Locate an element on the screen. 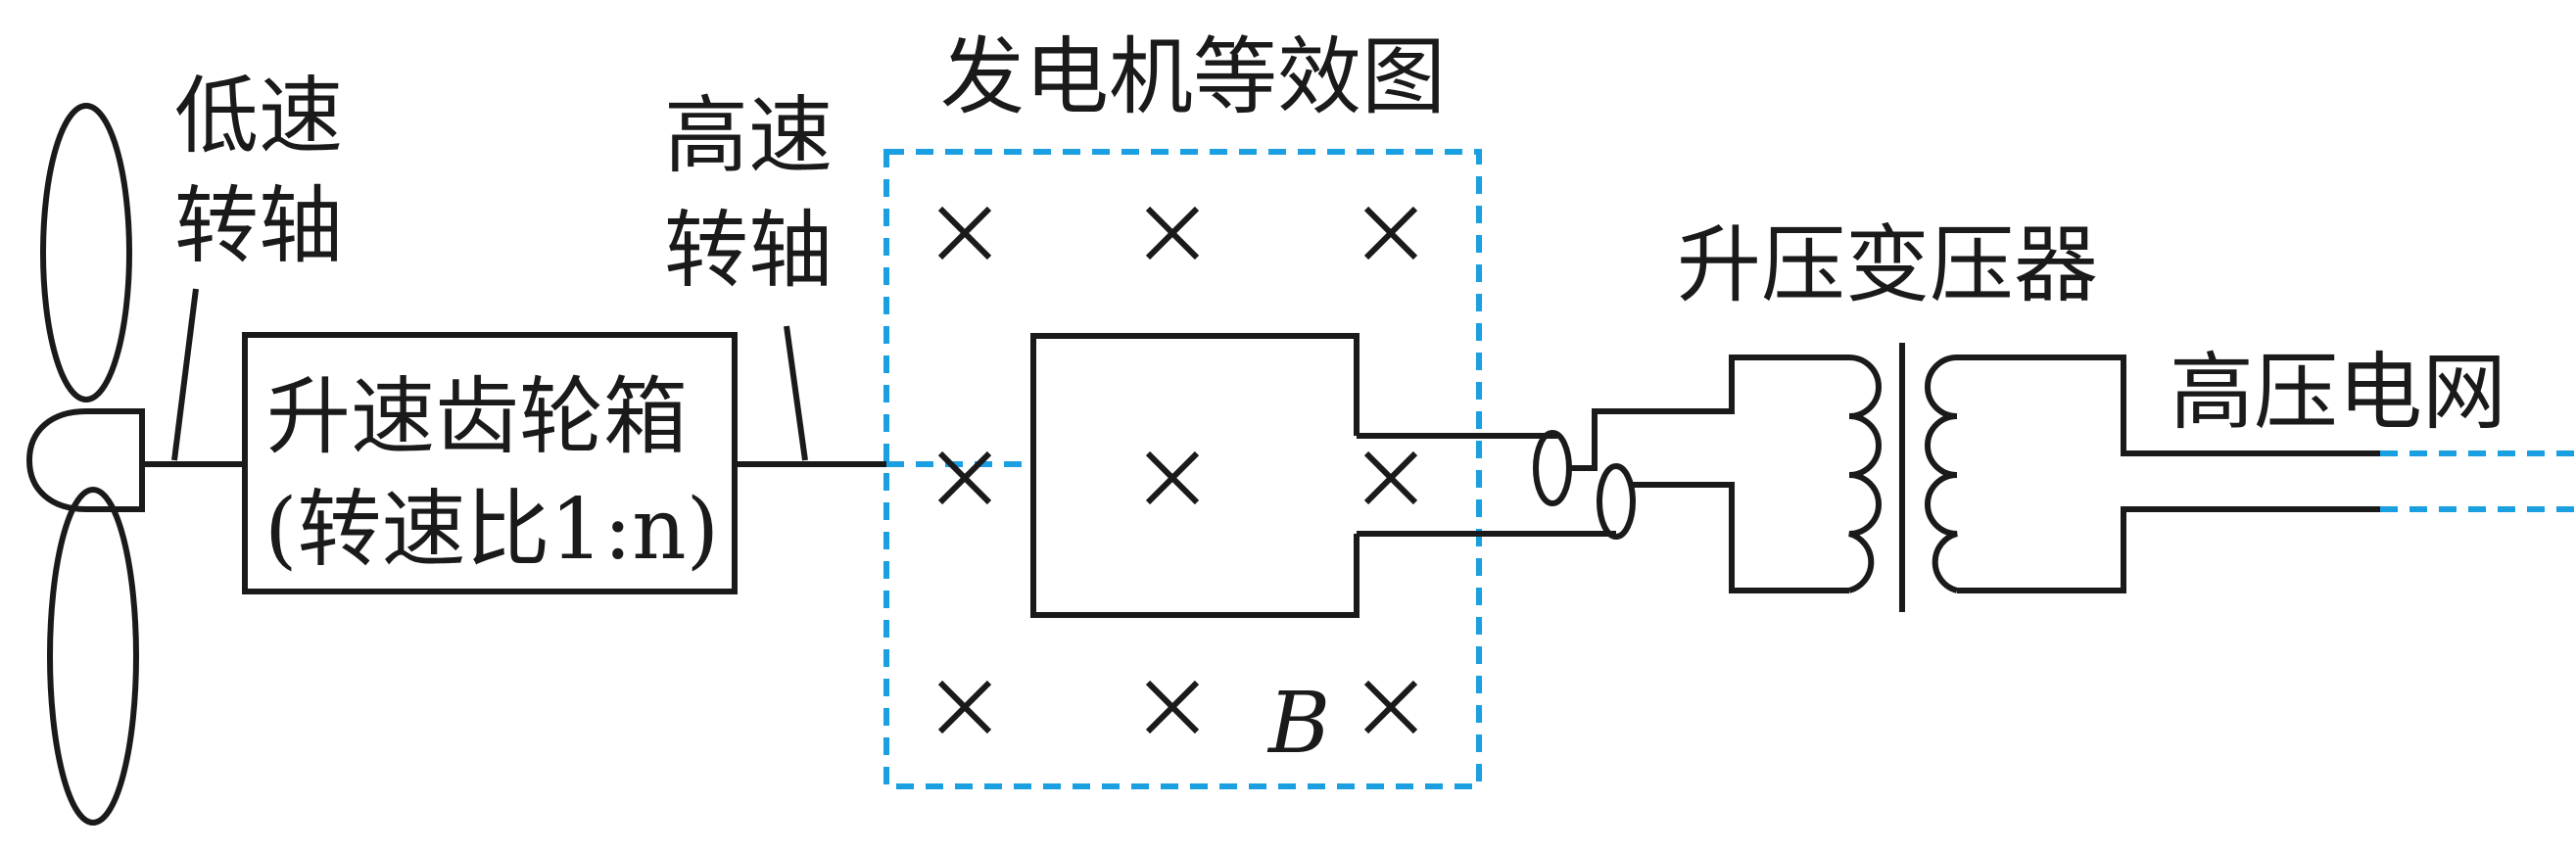 This screenshot has height=852, width=2576. primary-lead-upper is located at coordinates (1709, 413).